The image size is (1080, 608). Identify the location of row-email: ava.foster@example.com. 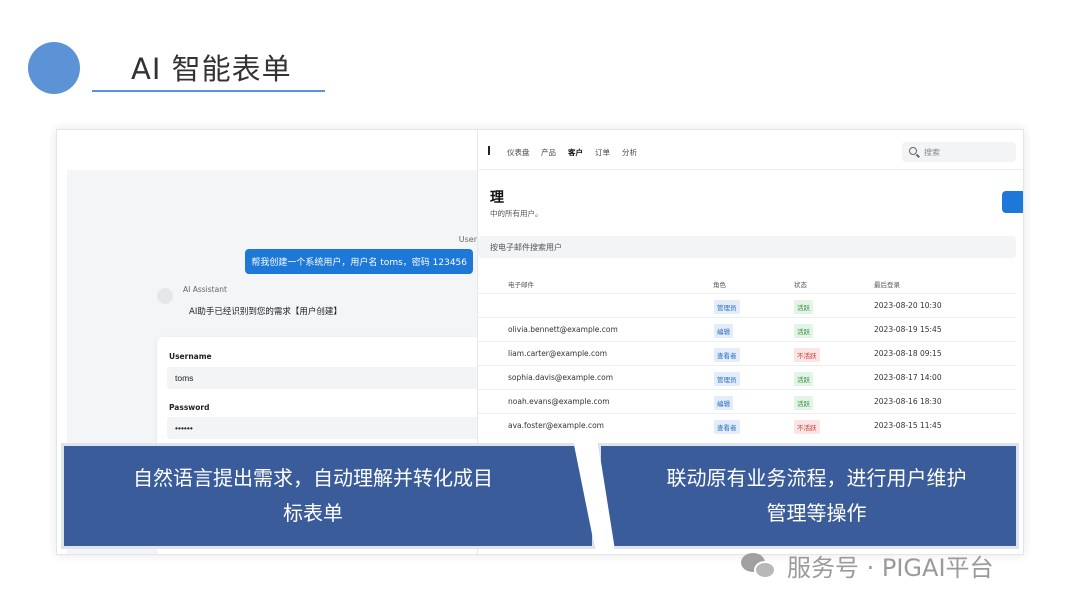
(556, 425).